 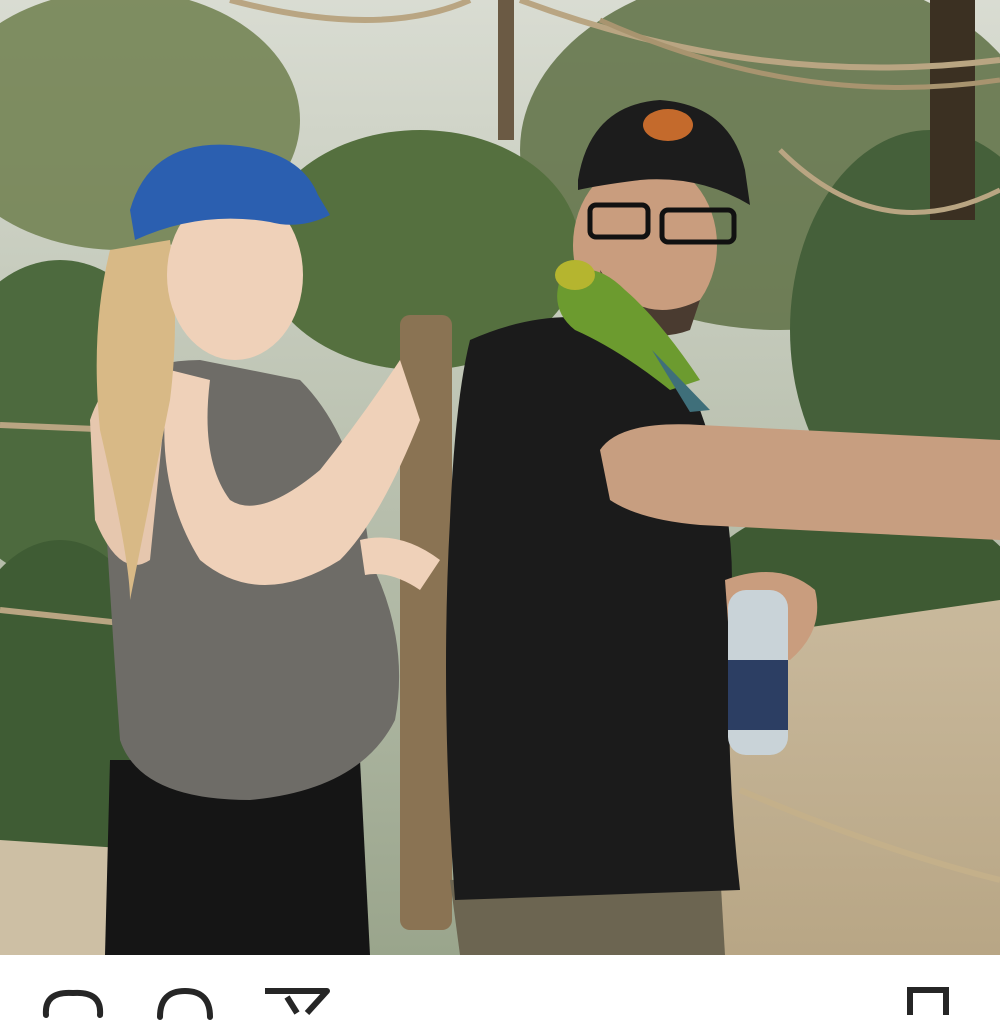 What do you see at coordinates (296, 1000) in the screenshot?
I see `send-icon` at bounding box center [296, 1000].